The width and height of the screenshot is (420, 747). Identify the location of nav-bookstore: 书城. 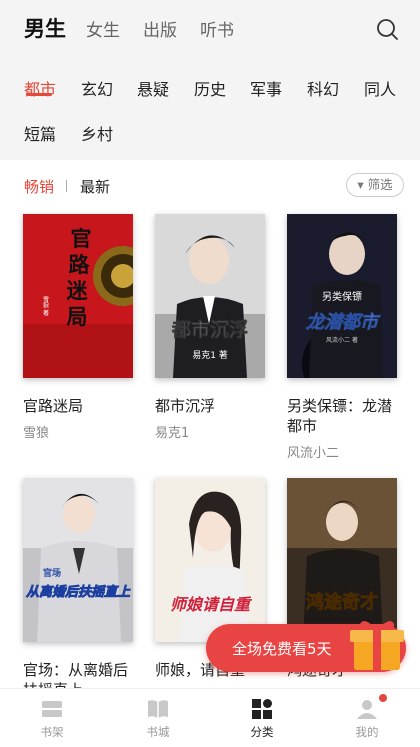
(158, 718).